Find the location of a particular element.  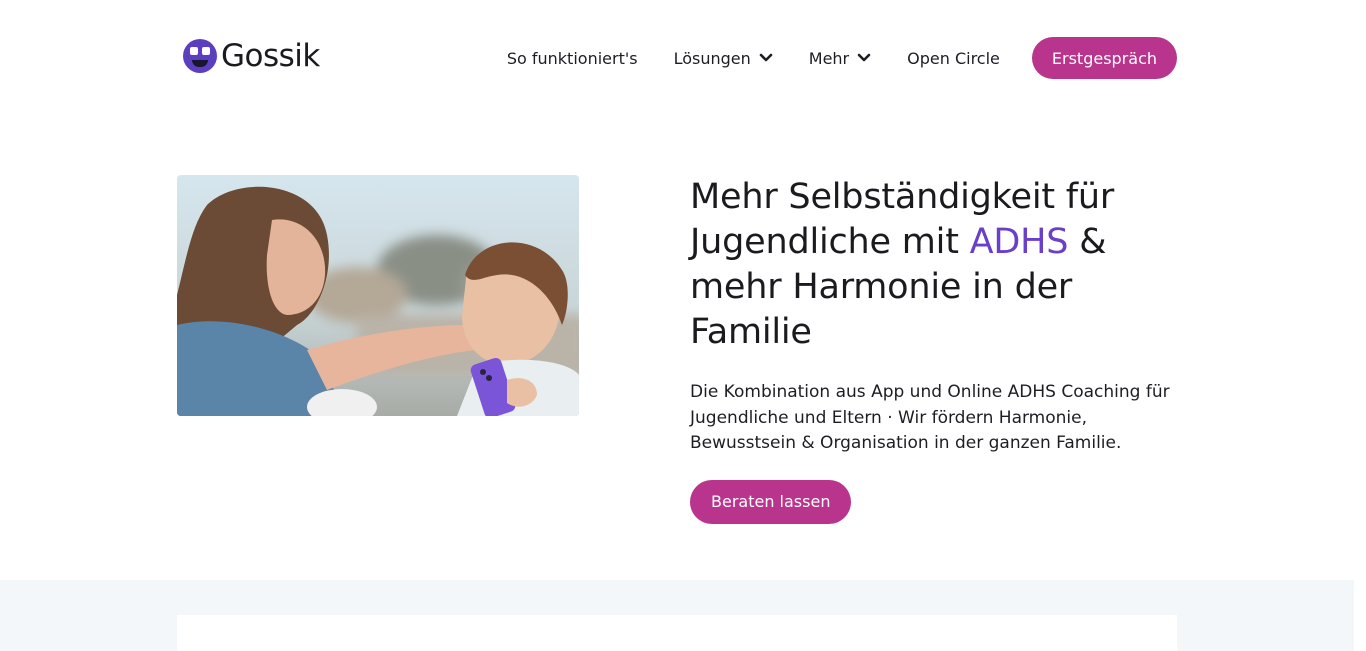

nav-item-label: Lösungen is located at coordinates (712, 58).